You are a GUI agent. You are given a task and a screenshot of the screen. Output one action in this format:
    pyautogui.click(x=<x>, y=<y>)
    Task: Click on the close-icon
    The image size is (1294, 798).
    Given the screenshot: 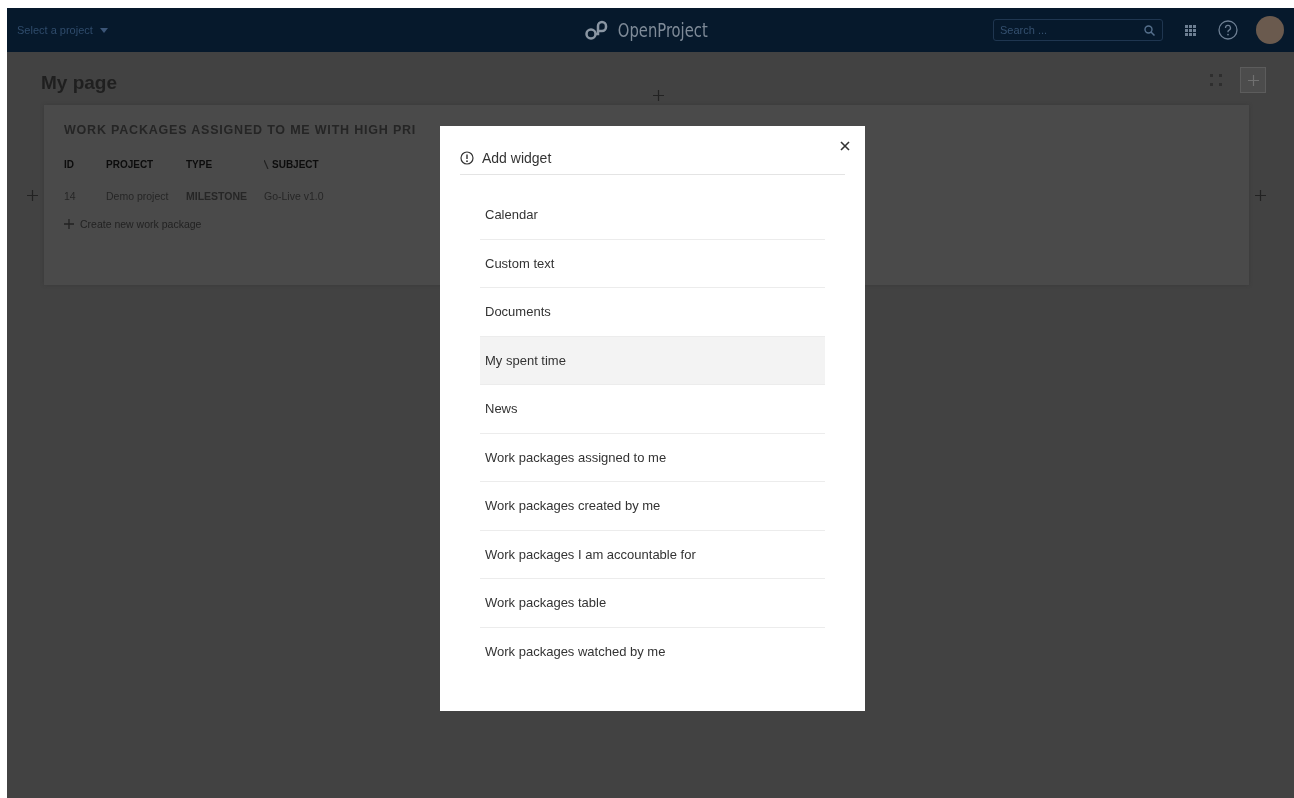 What is the action you would take?
    pyautogui.click(x=845, y=146)
    